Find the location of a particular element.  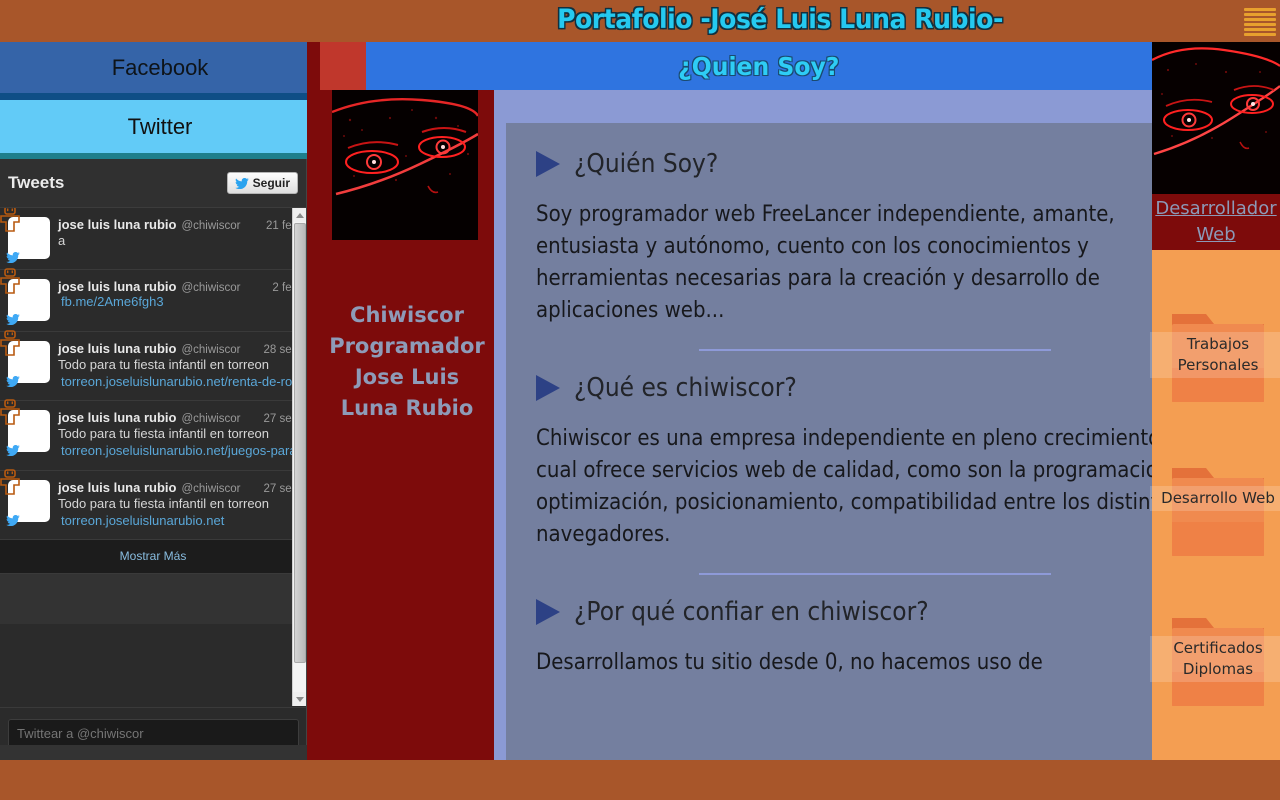

folder-item-trabajos-personales: Trabajos Personales is located at coordinates (1215, 356).